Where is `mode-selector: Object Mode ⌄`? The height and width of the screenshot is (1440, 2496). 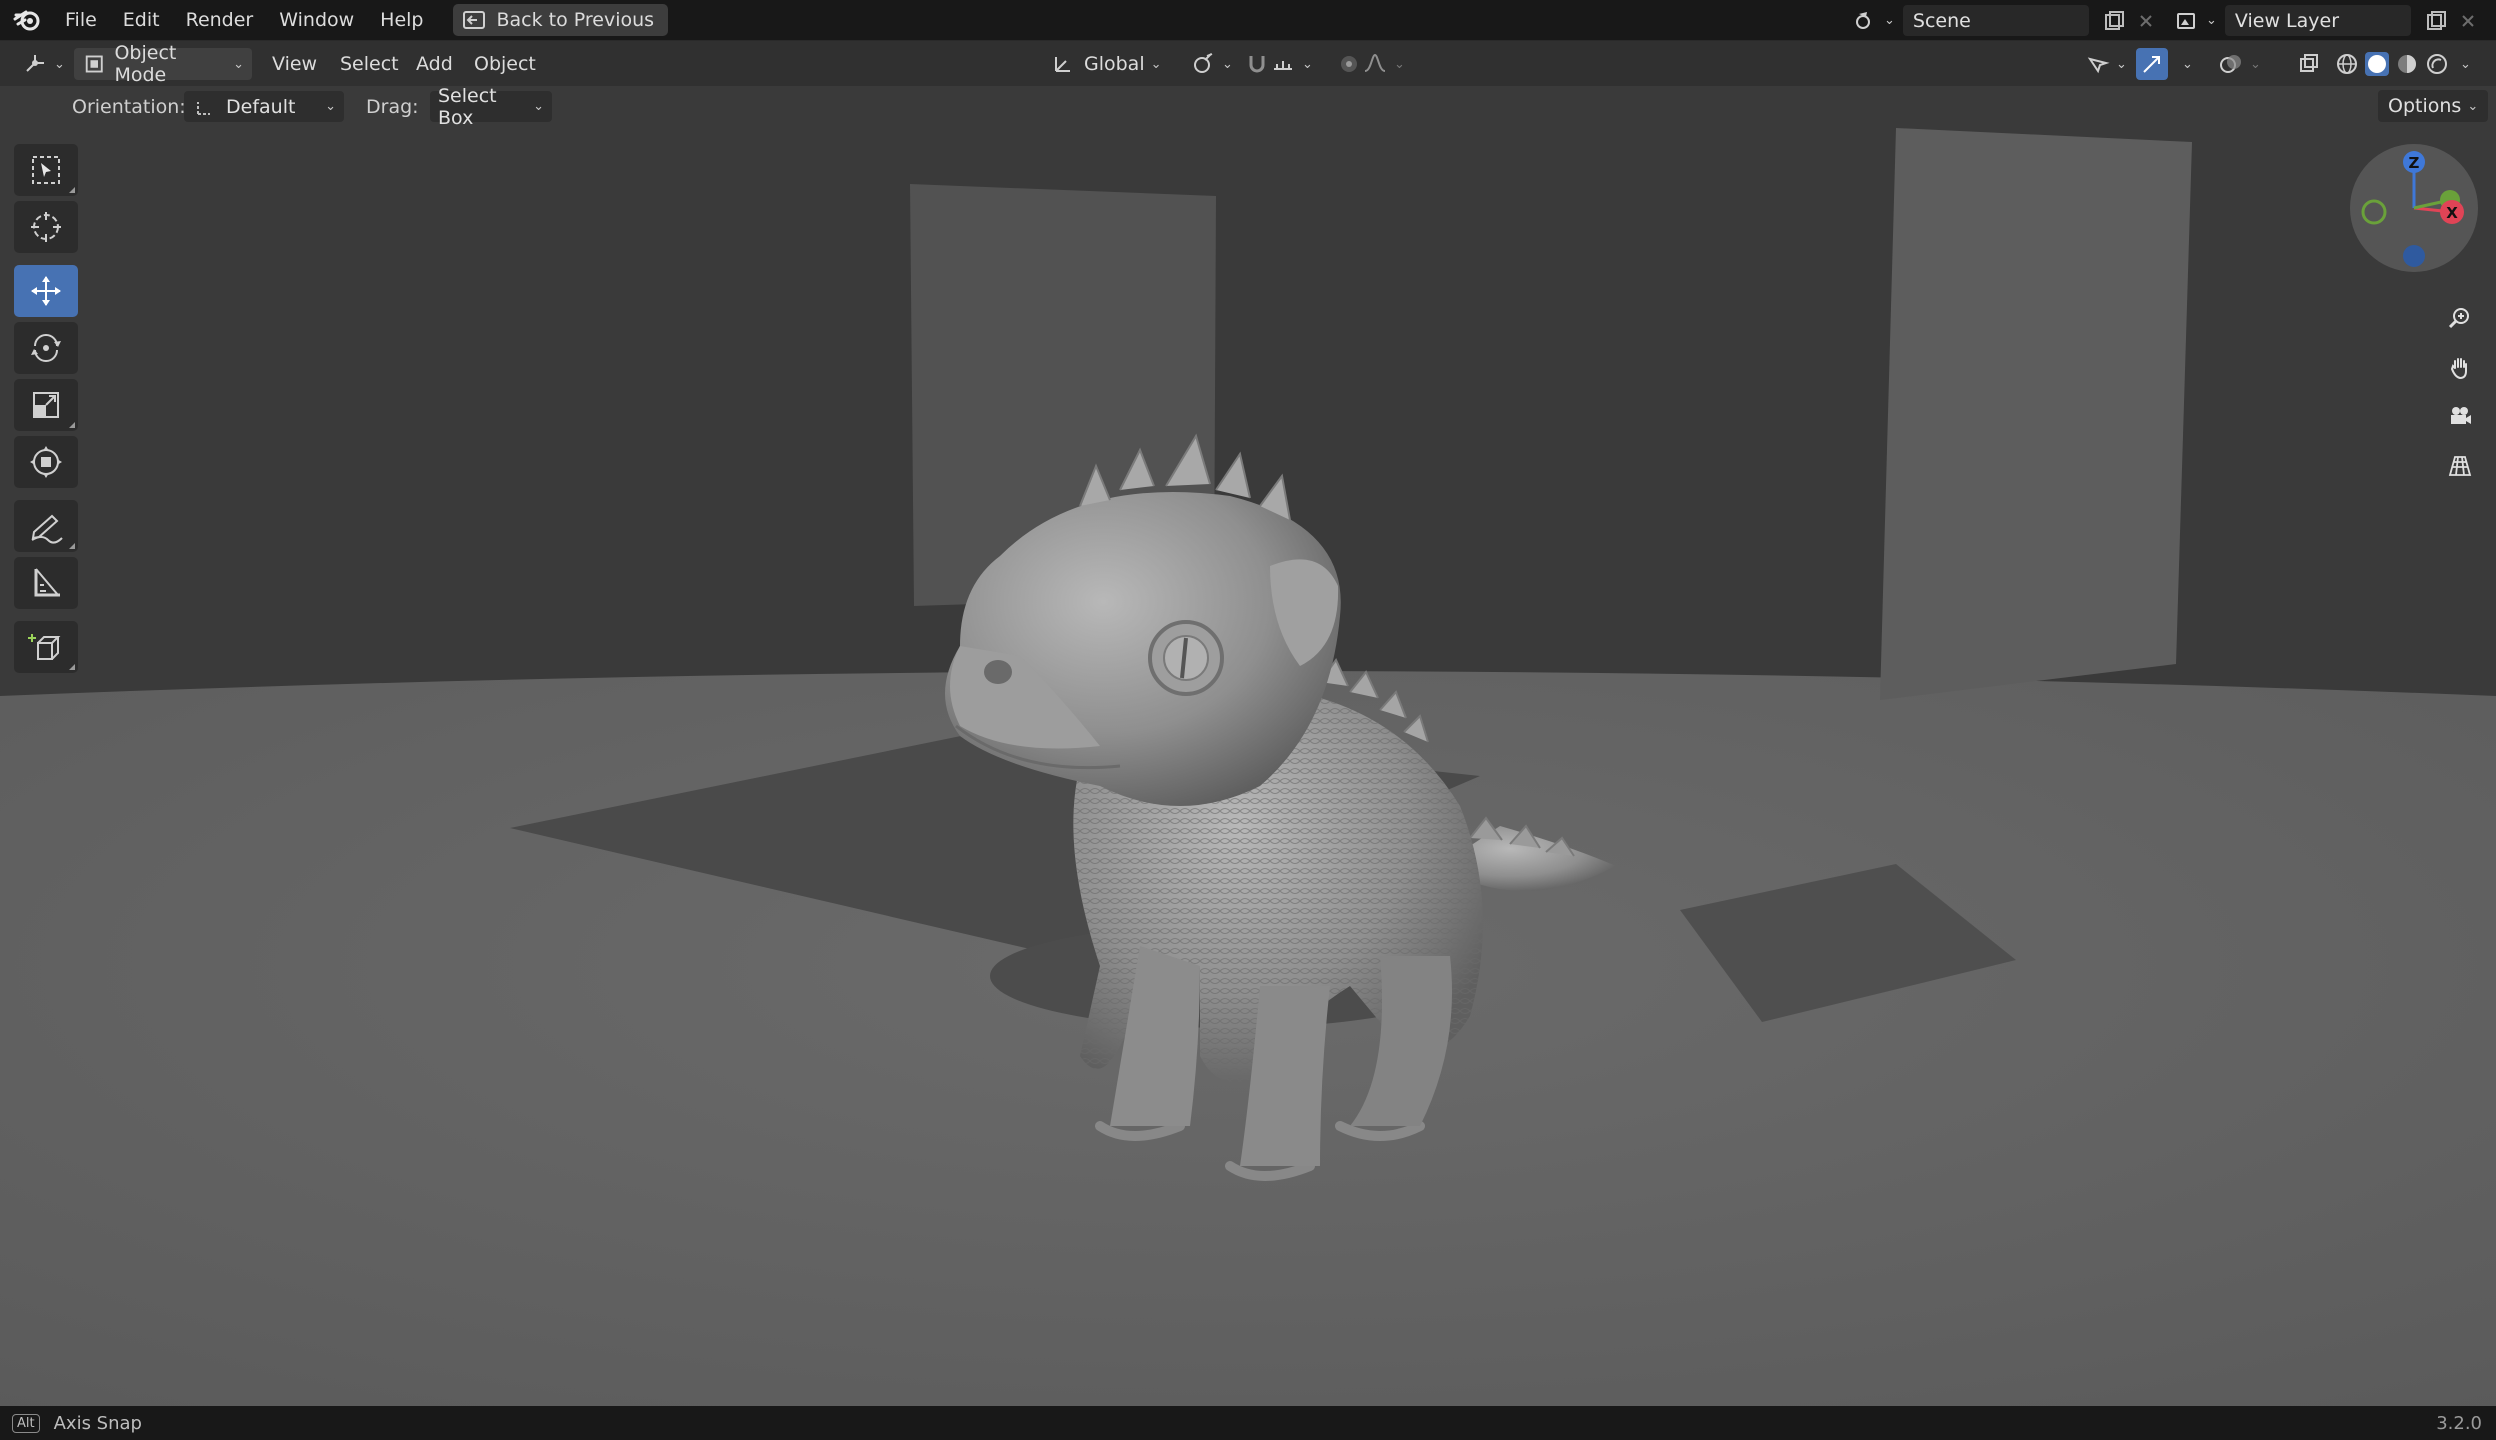
mode-selector: Object Mode ⌄ is located at coordinates (163, 64).